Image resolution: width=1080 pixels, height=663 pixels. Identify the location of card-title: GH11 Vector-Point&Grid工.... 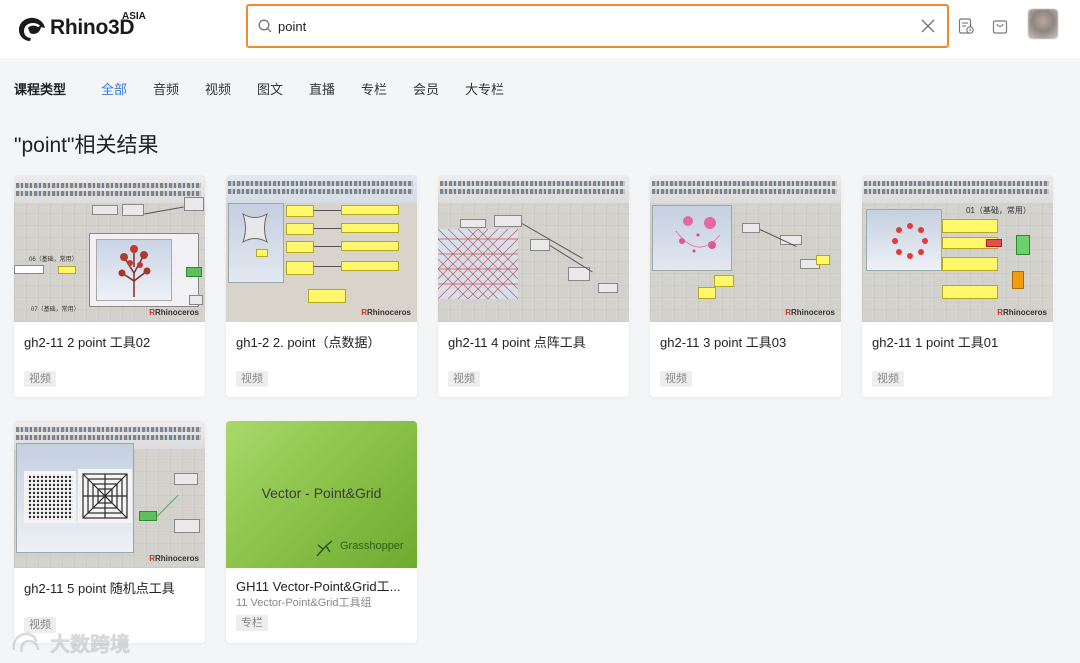
(322, 585).